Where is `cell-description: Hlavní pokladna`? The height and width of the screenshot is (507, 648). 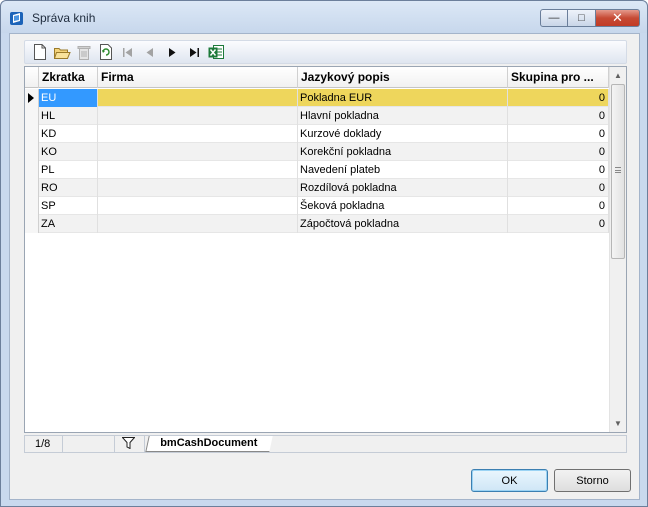
cell-description: Hlavní pokladna is located at coordinates (403, 116).